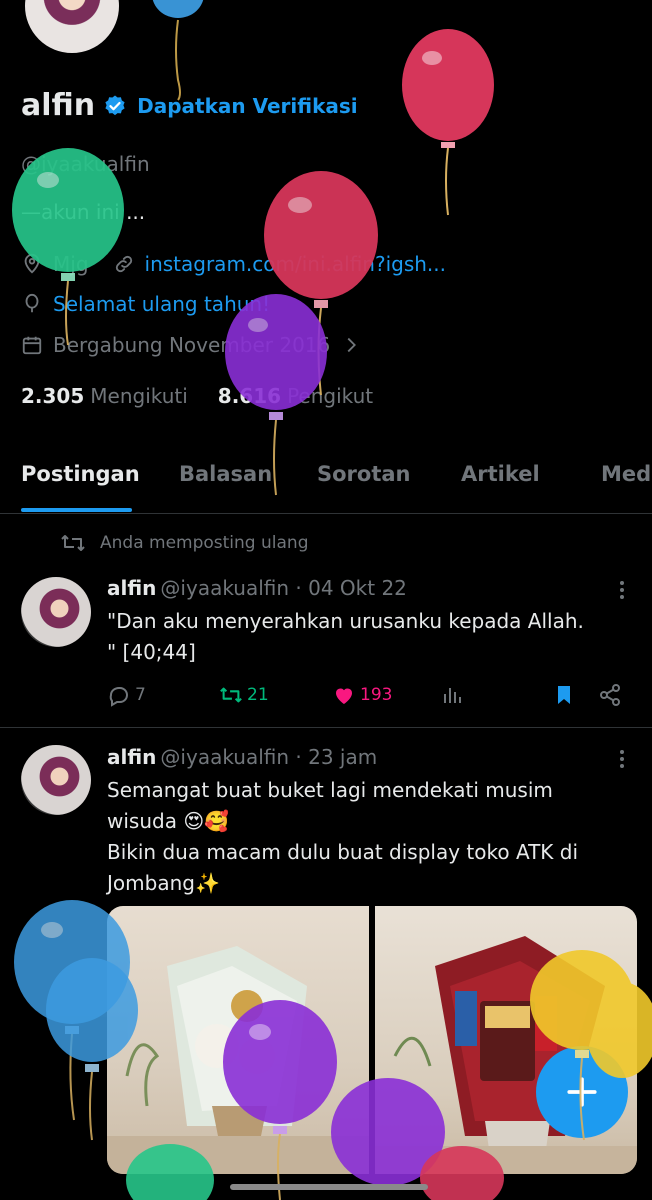 The height and width of the screenshot is (1200, 652). Describe the element at coordinates (269, 757) in the screenshot. I see `post-author-handle: @iyaakualfin · 23 jam` at that location.